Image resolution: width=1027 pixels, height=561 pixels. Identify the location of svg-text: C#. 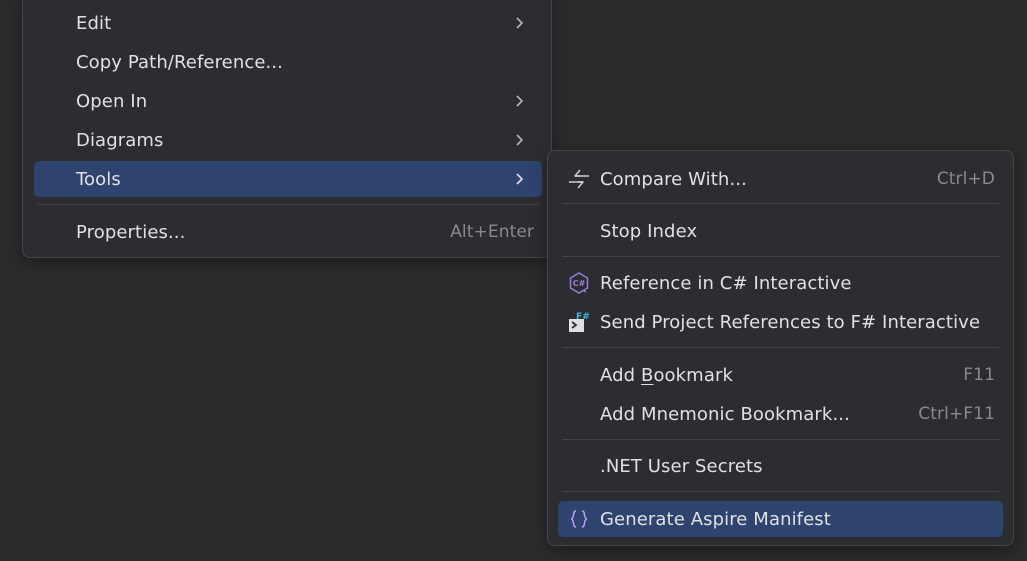
(579, 283).